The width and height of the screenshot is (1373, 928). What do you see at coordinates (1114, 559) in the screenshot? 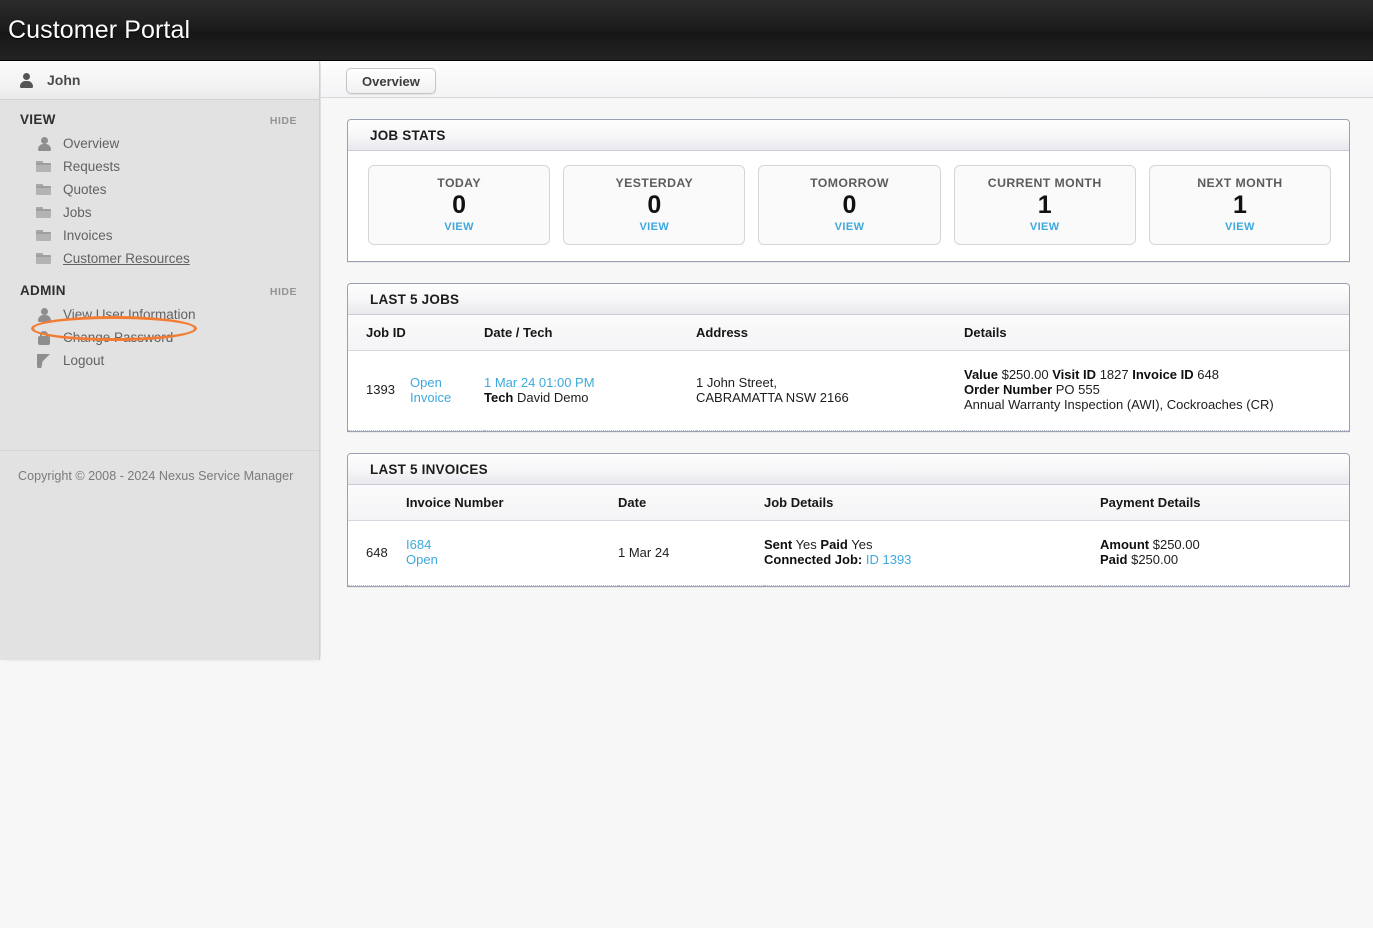
I see `paid-amount-label: Paid` at bounding box center [1114, 559].